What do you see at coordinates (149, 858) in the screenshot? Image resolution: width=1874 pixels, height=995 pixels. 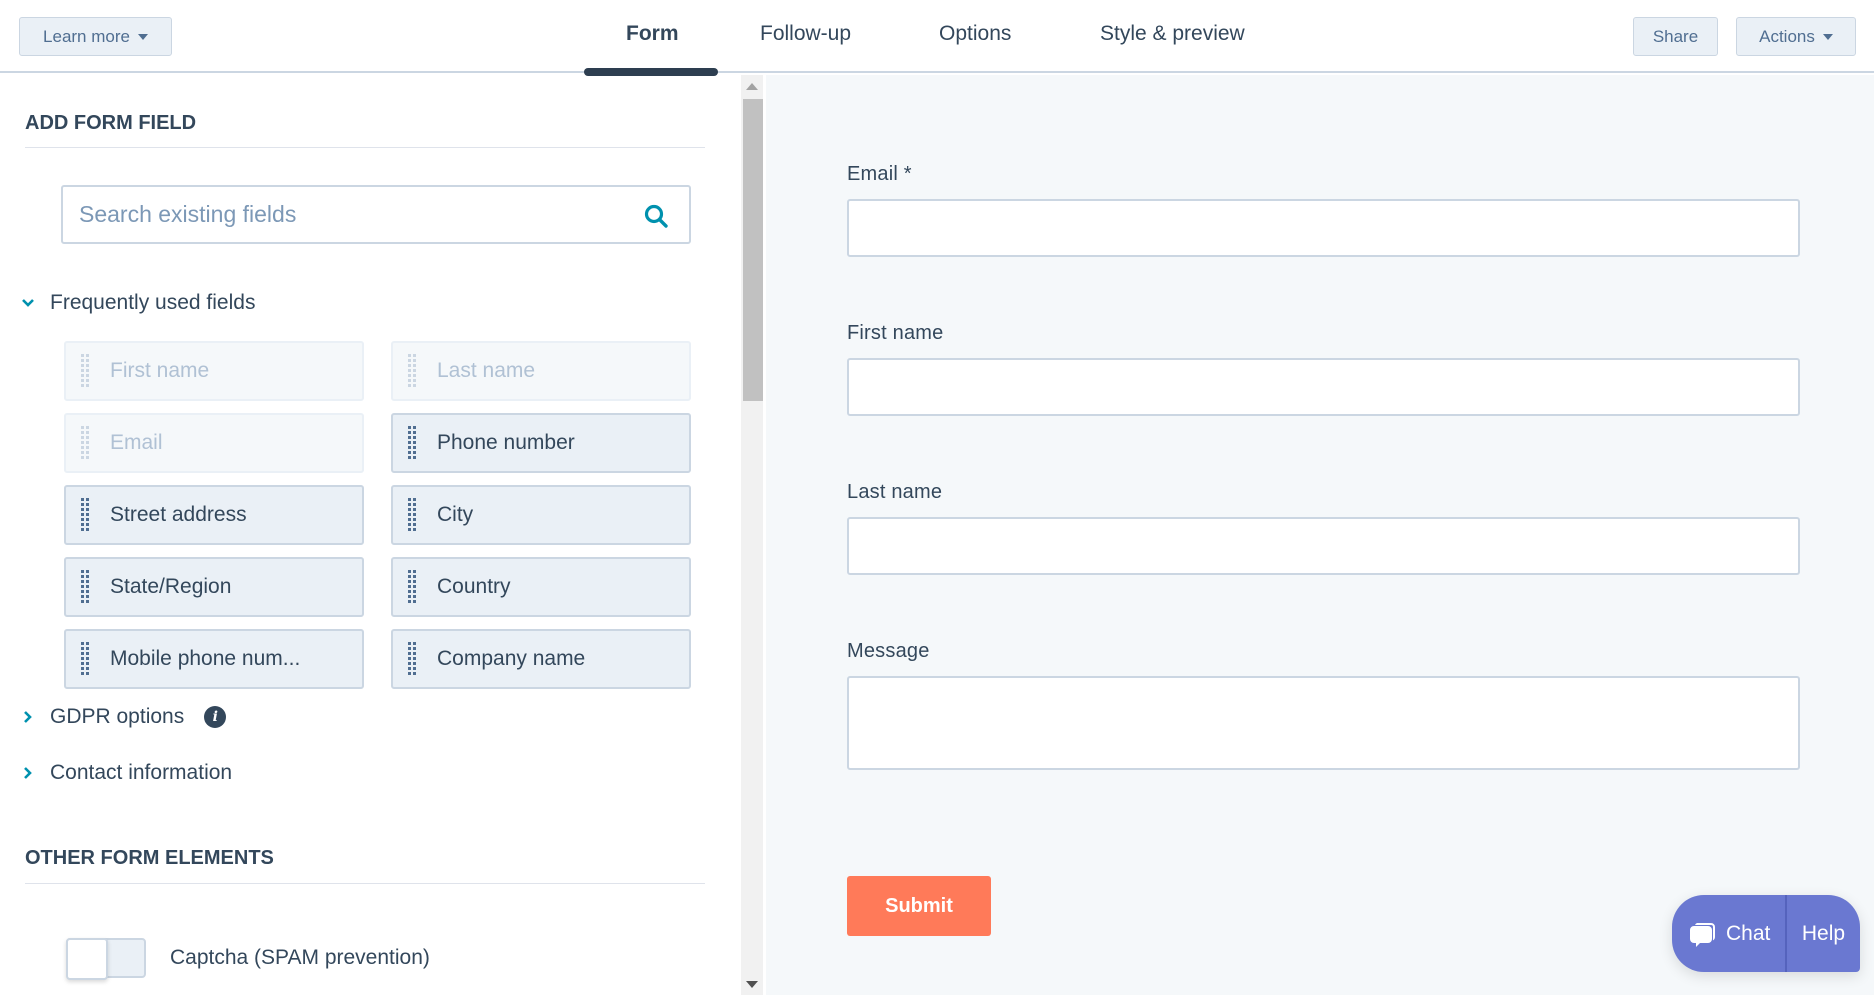 I see `other-form-elements-heading: OTHER FORM ELEMENTS` at bounding box center [149, 858].